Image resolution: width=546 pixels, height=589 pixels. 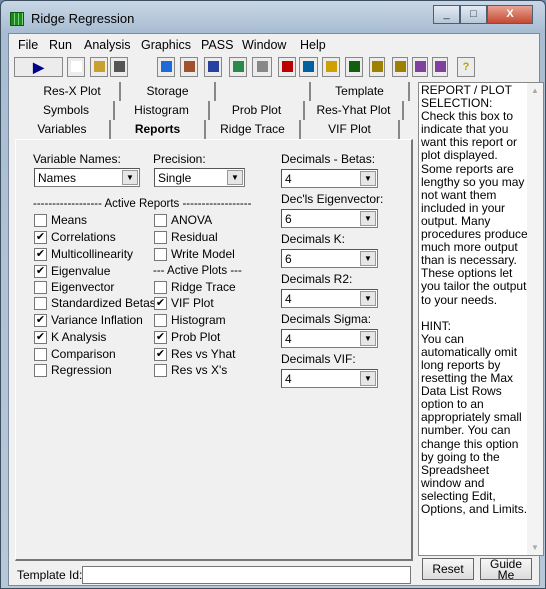 I want to click on tab-symbols: Symbols, so click(x=67, y=110).